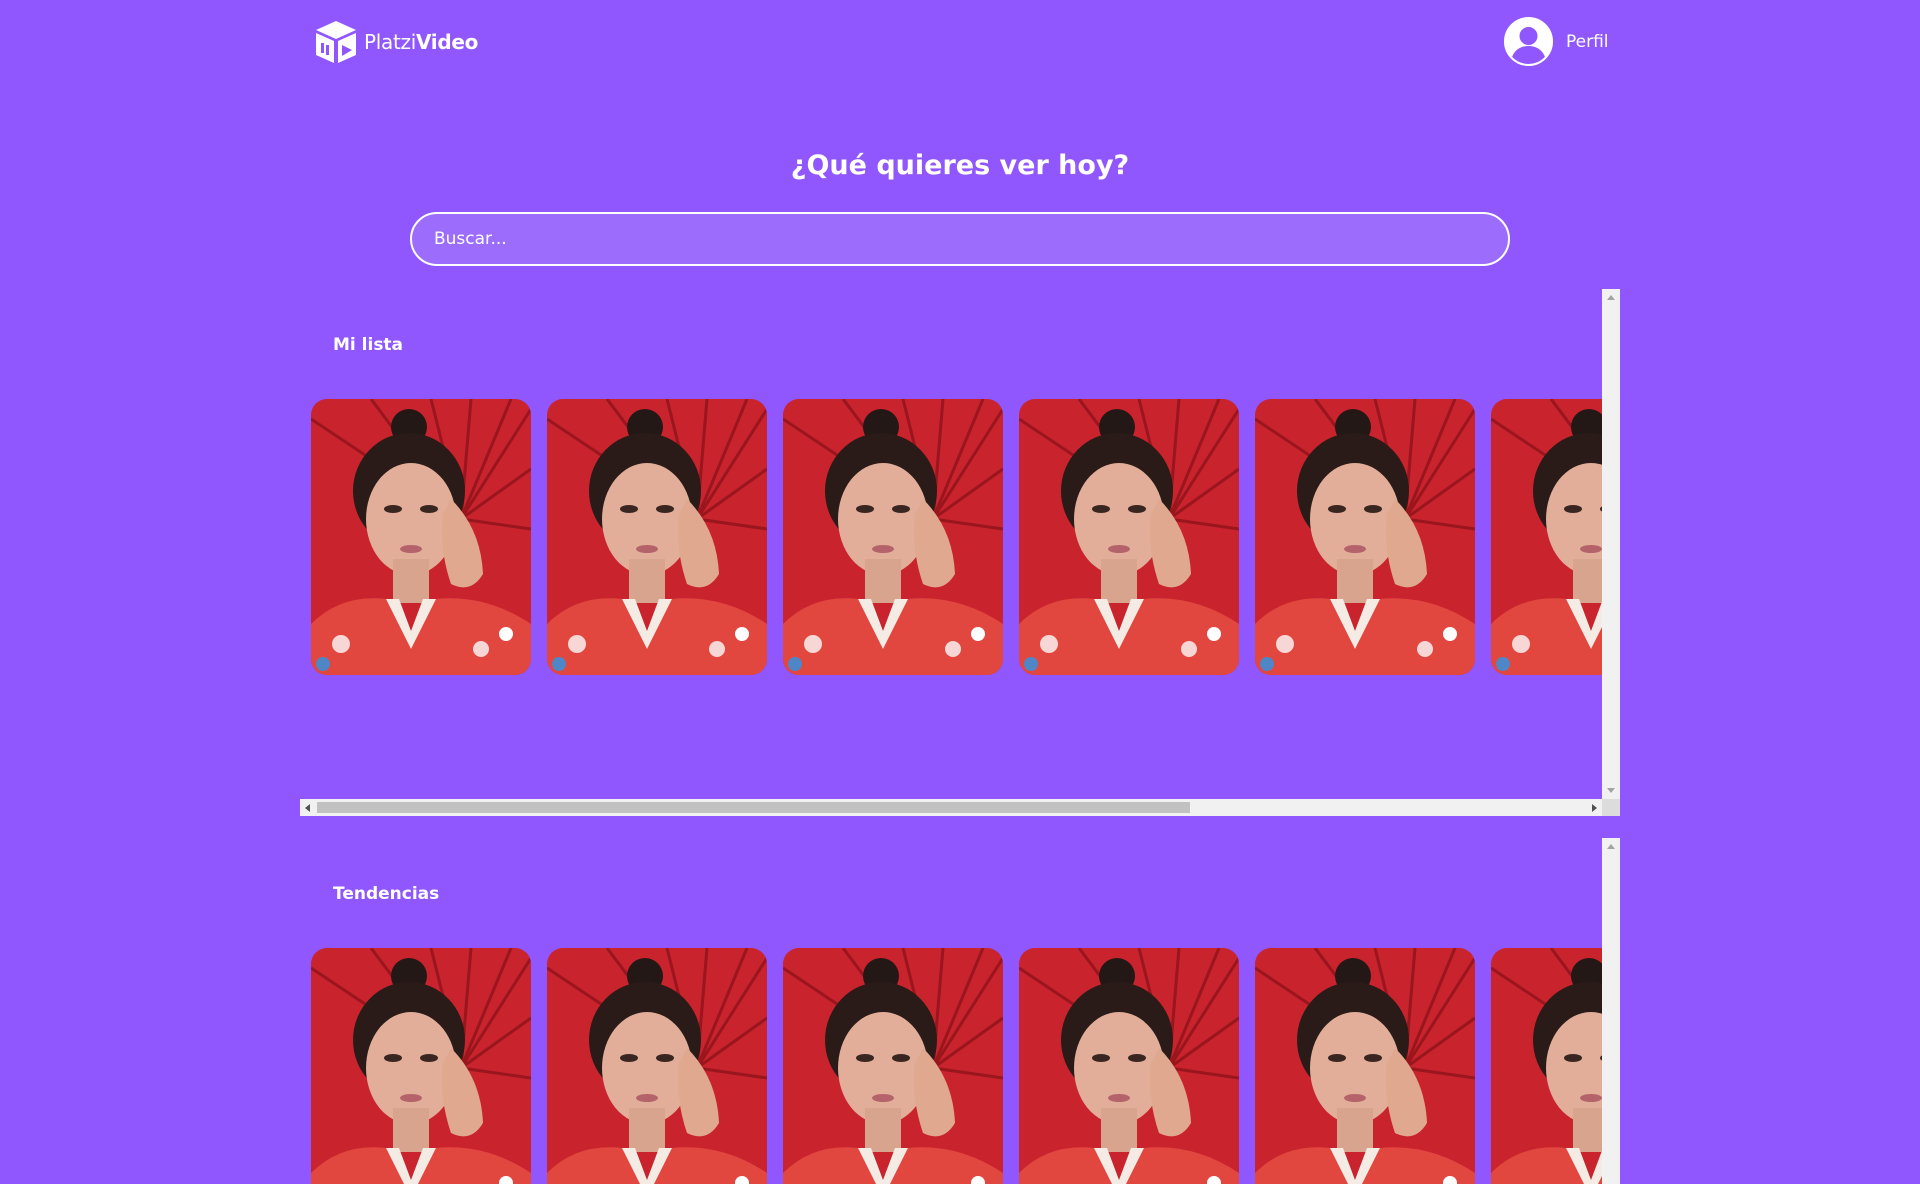 This screenshot has width=1920, height=1184. I want to click on logo-name-regular: Platzi, so click(390, 42).